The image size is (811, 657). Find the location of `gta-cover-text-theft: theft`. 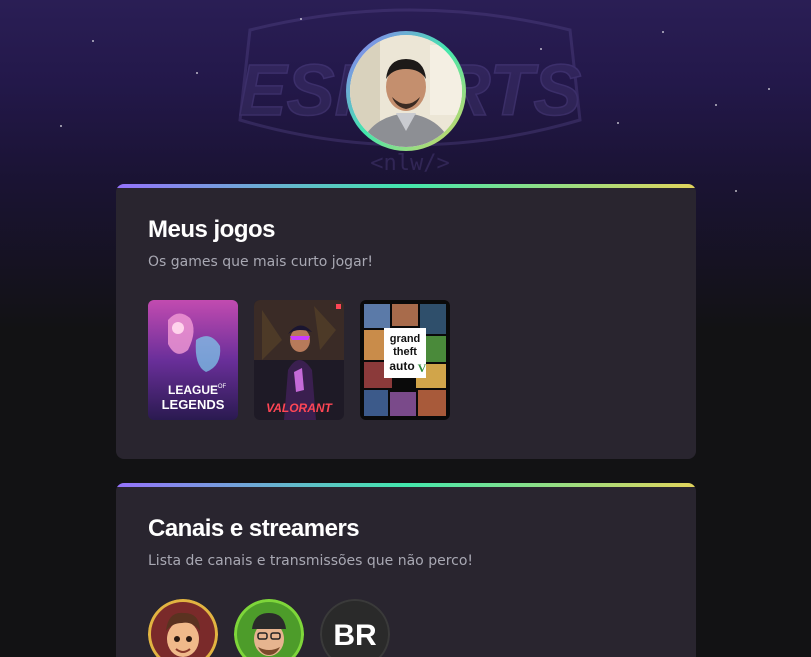

gta-cover-text-theft: theft is located at coordinates (405, 352).